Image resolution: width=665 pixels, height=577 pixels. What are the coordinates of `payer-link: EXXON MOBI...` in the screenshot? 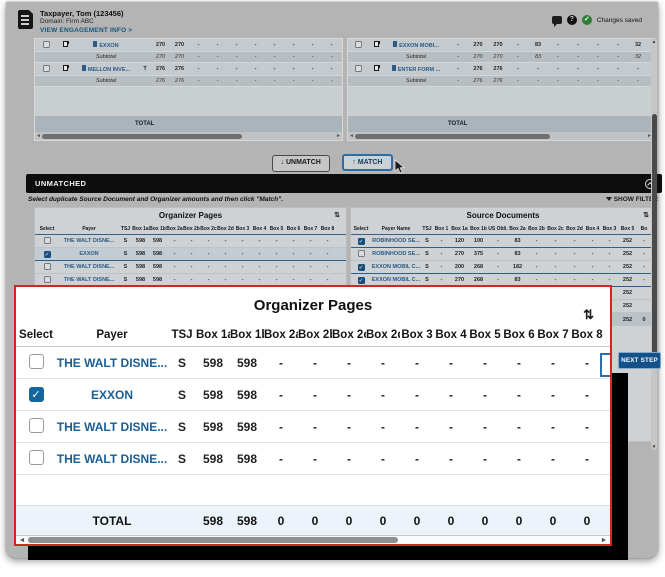 It's located at (419, 46).